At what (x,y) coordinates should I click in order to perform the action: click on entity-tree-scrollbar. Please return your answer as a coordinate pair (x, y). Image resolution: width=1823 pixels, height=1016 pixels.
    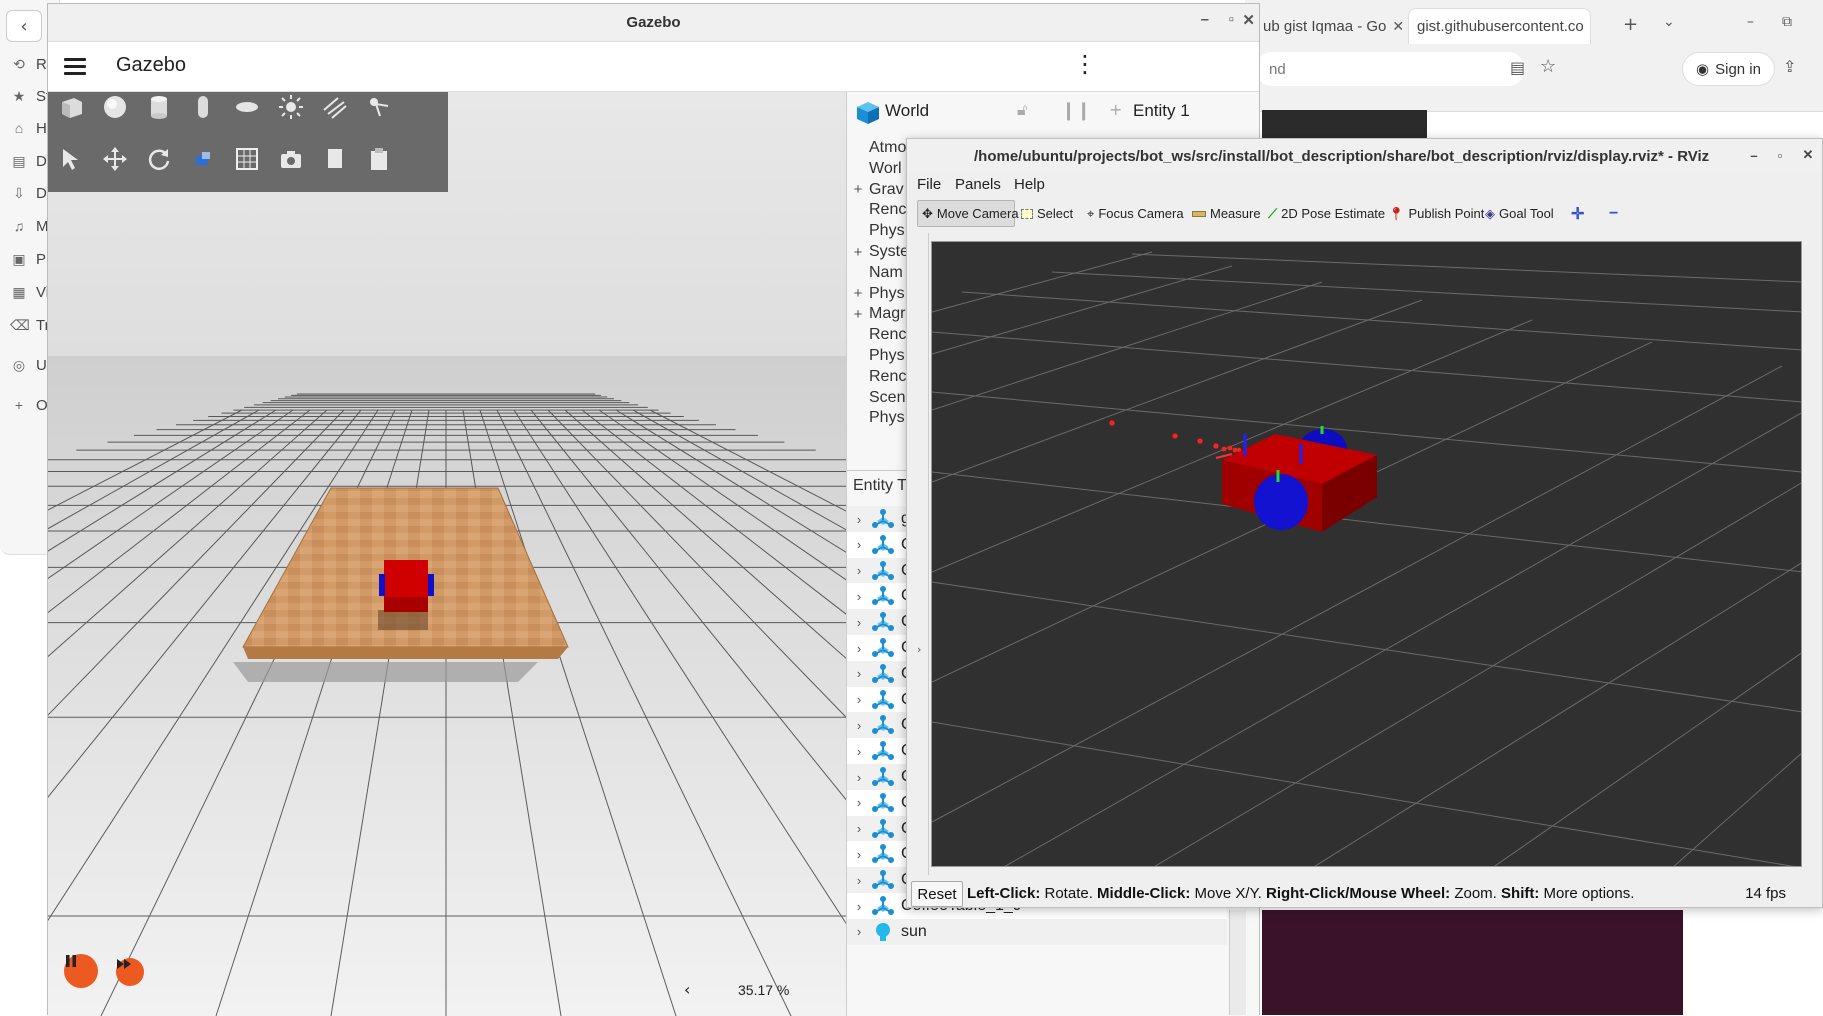
    Looking at the image, I should click on (1237, 962).